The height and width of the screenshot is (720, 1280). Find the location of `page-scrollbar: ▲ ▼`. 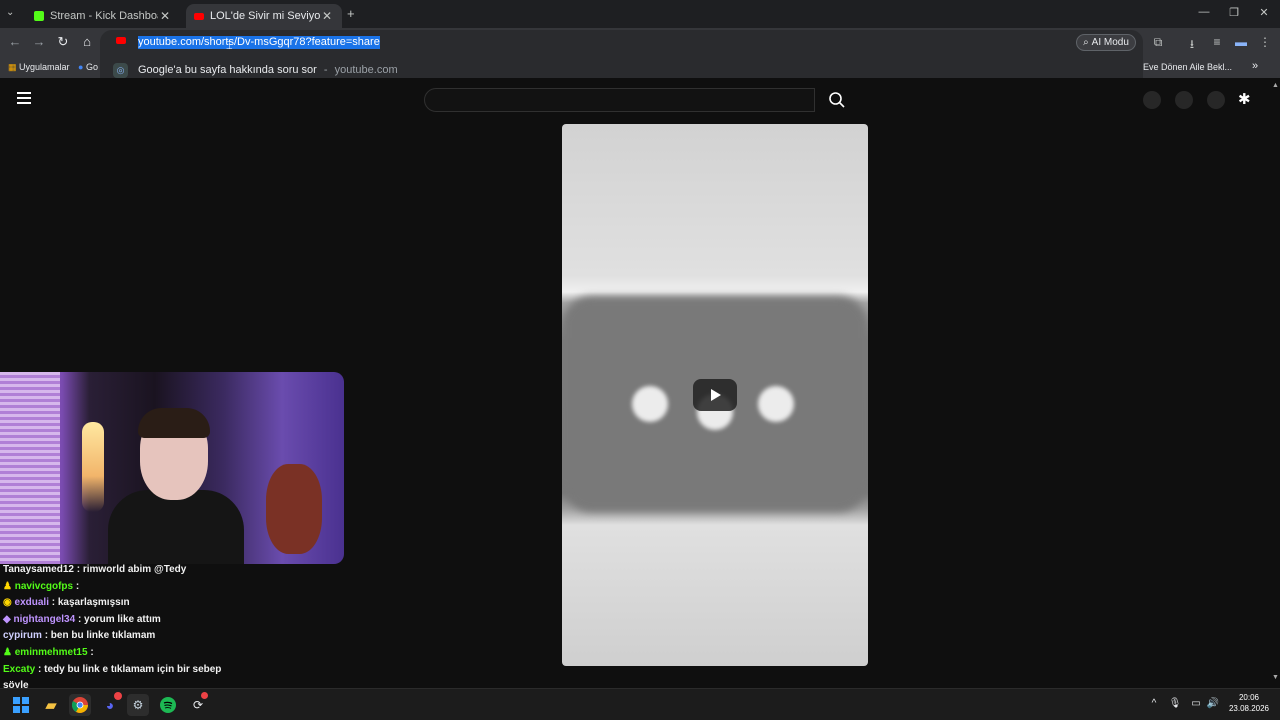

page-scrollbar: ▲ ▼ is located at coordinates (1275, 384).